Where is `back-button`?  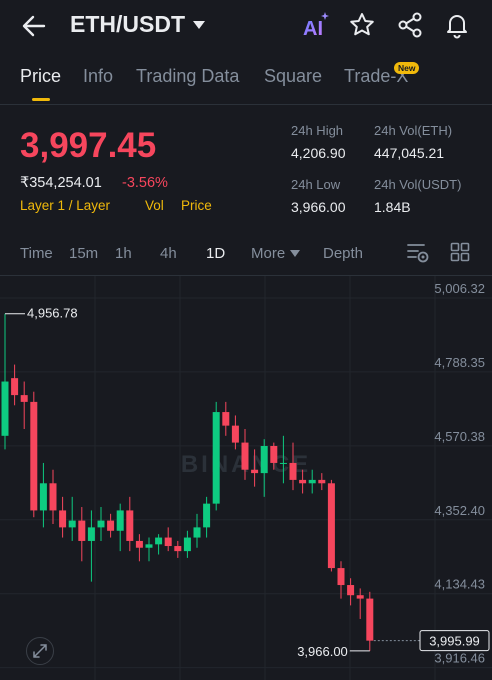
back-button is located at coordinates (34, 26).